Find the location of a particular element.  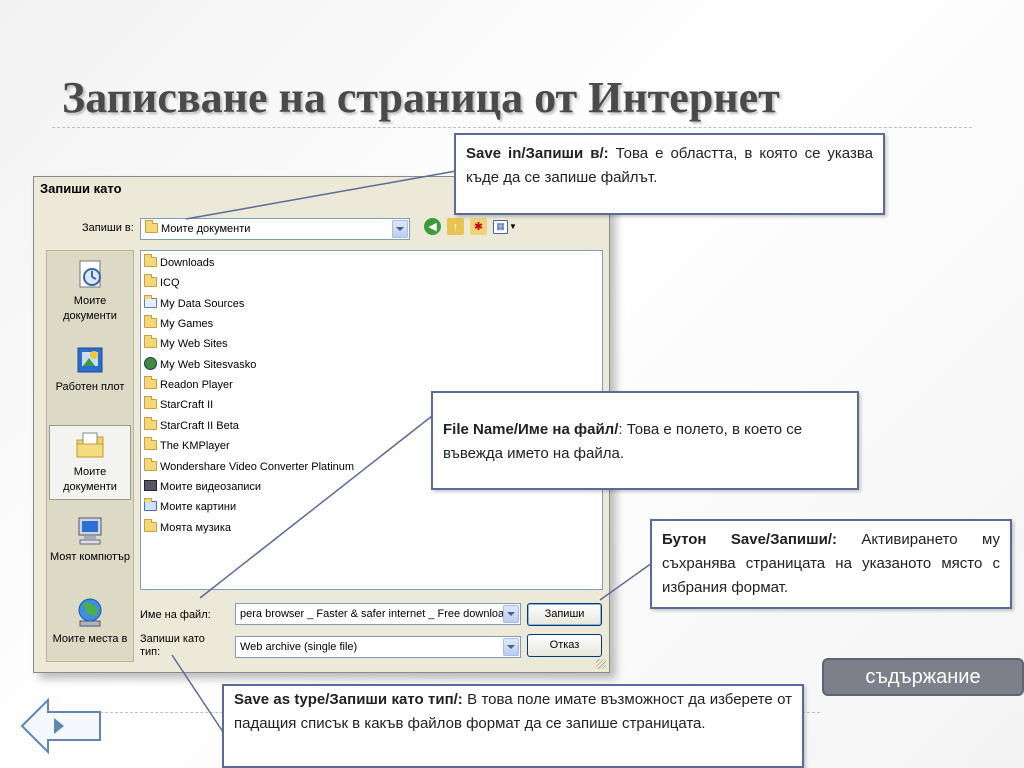

callout-save-button-title: Бутон Save/Запиши/: is located at coordinates (749, 539).